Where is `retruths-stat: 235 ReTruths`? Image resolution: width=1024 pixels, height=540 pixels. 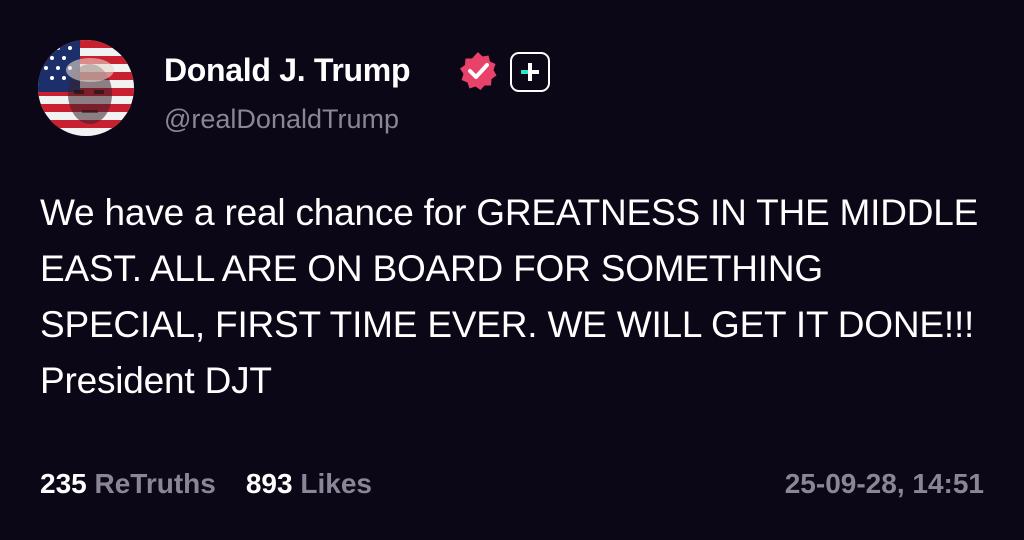
retruths-stat: 235 ReTruths is located at coordinates (128, 484).